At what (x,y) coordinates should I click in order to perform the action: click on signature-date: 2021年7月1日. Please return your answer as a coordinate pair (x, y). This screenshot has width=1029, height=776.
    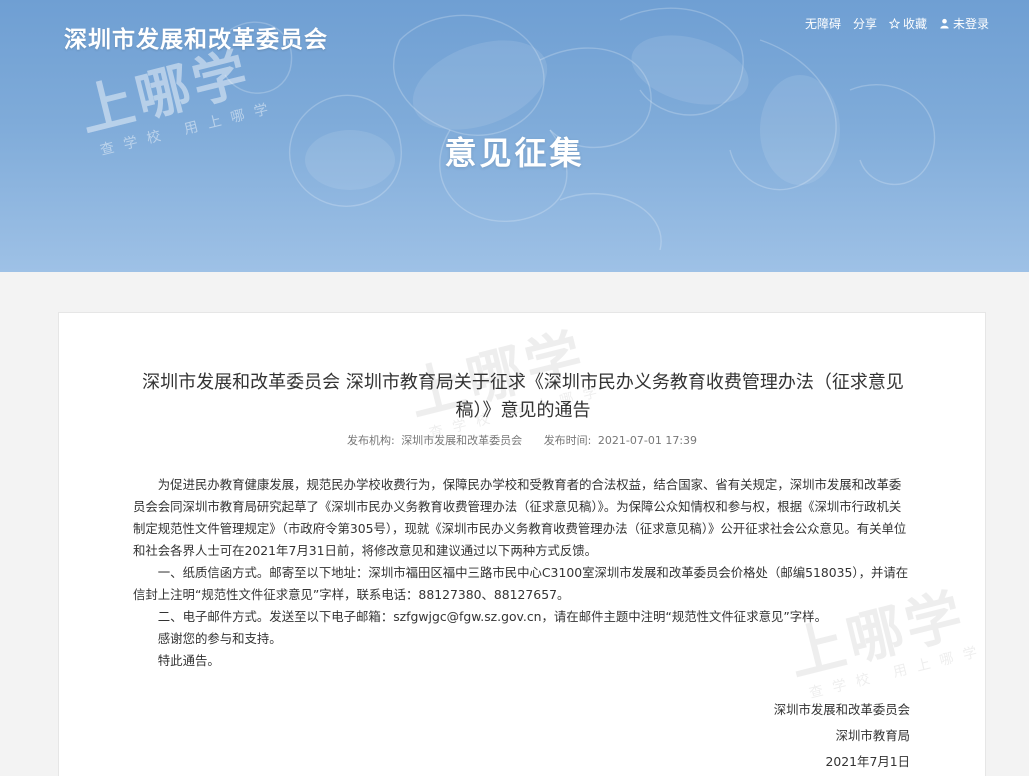
    Looking at the image, I should click on (867, 761).